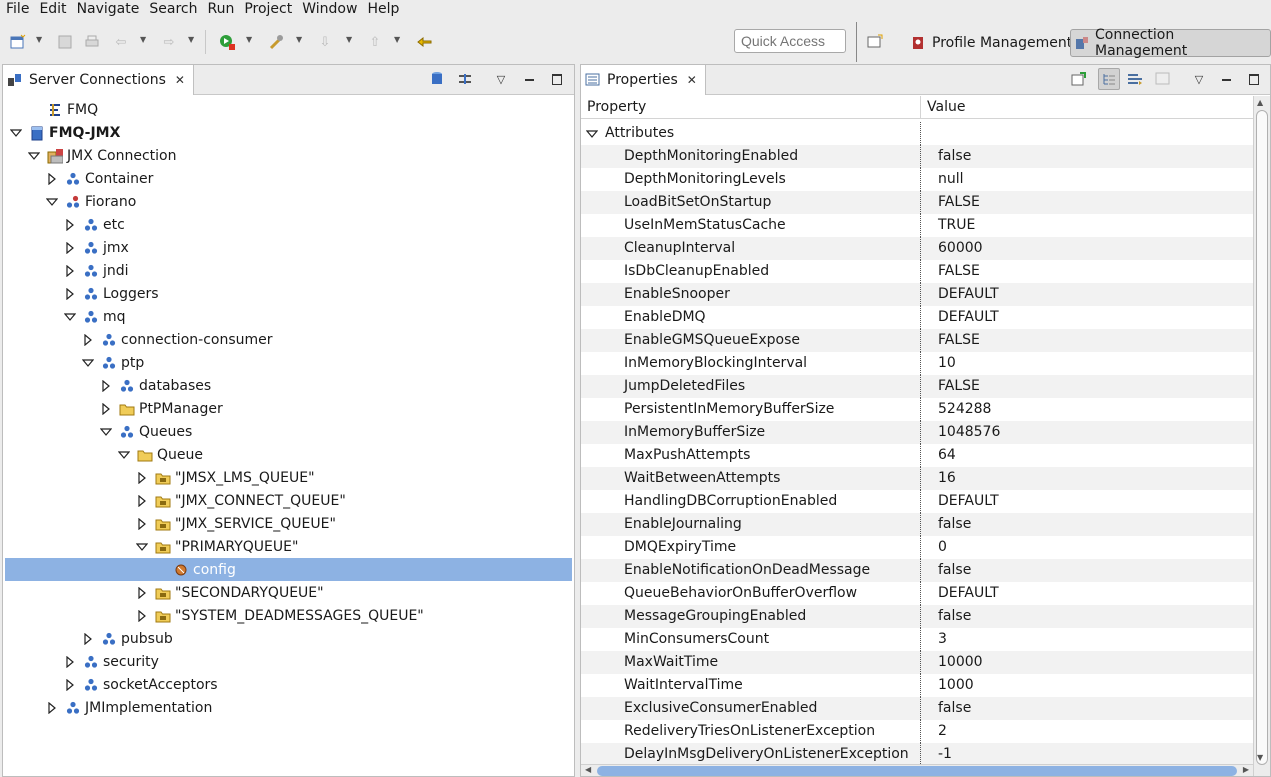  Describe the element at coordinates (288, 684) in the screenshot. I see `tree-item: socketAcceptors` at that location.